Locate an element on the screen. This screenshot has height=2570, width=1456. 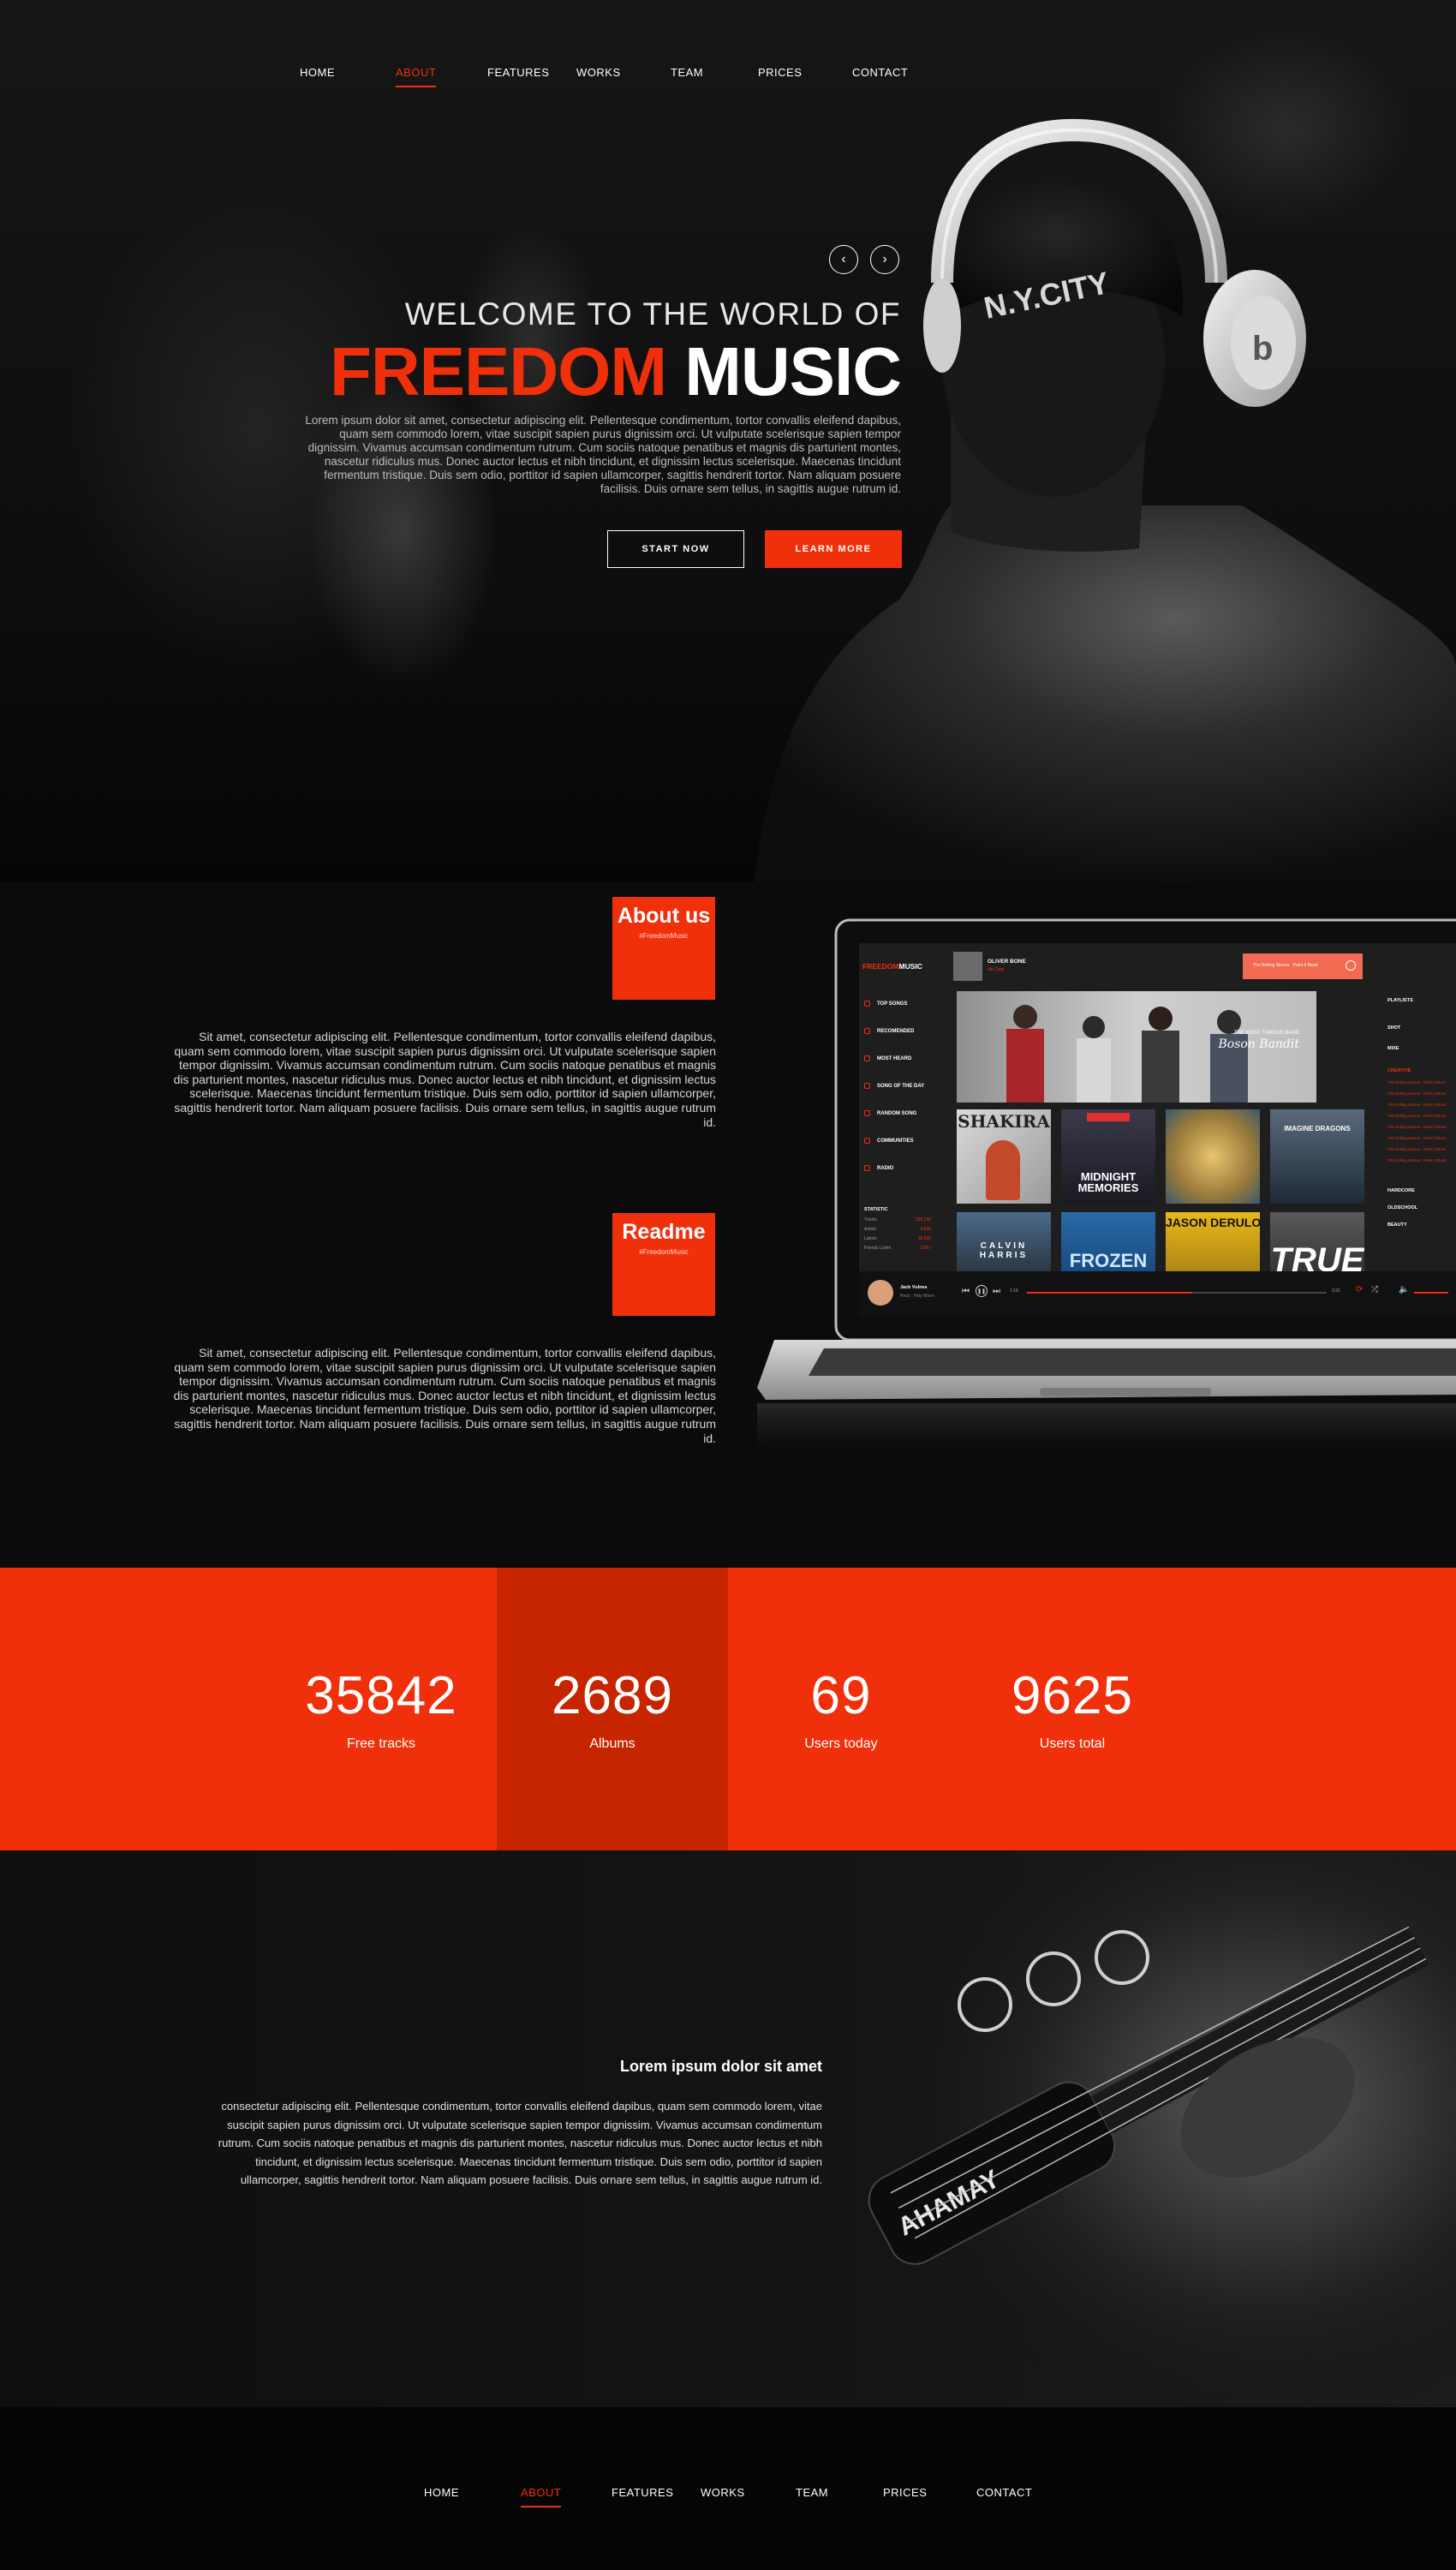
now-playing-thumb is located at coordinates (967, 966).